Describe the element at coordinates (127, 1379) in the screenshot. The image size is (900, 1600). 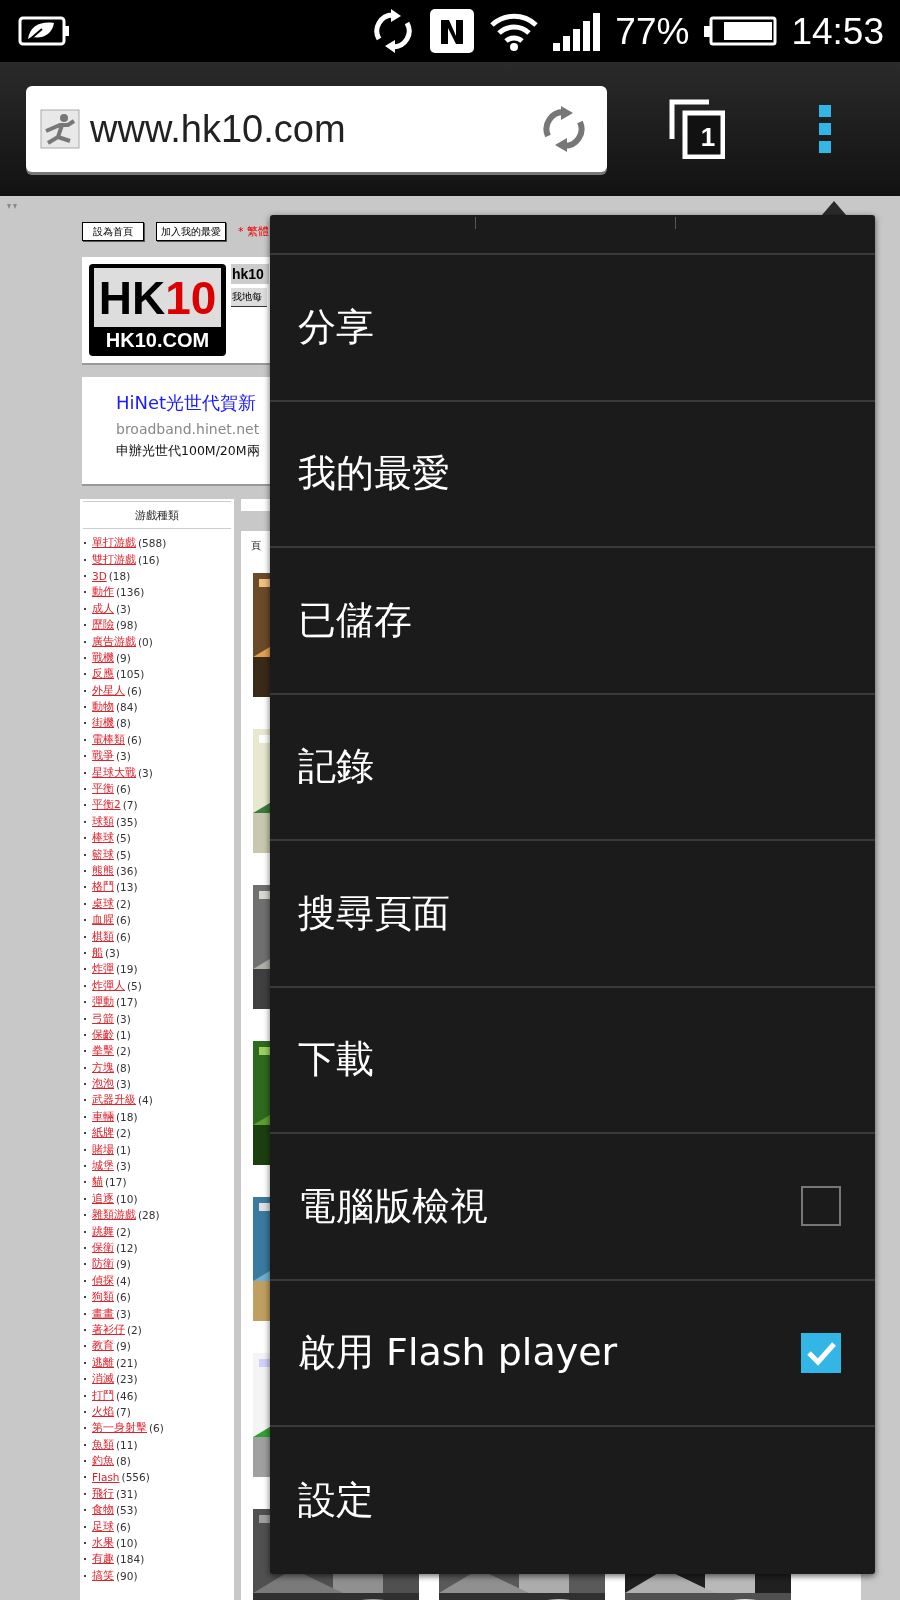
I see `item-count: (23)` at that location.